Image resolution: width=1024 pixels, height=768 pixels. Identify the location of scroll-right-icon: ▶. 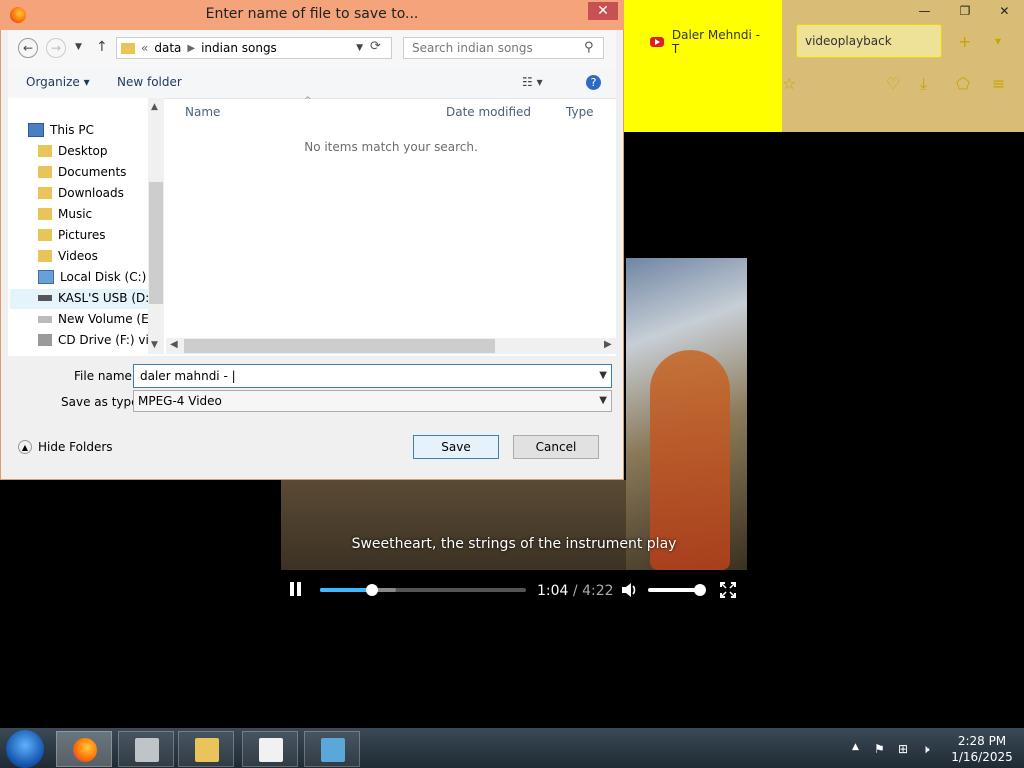
(608, 344).